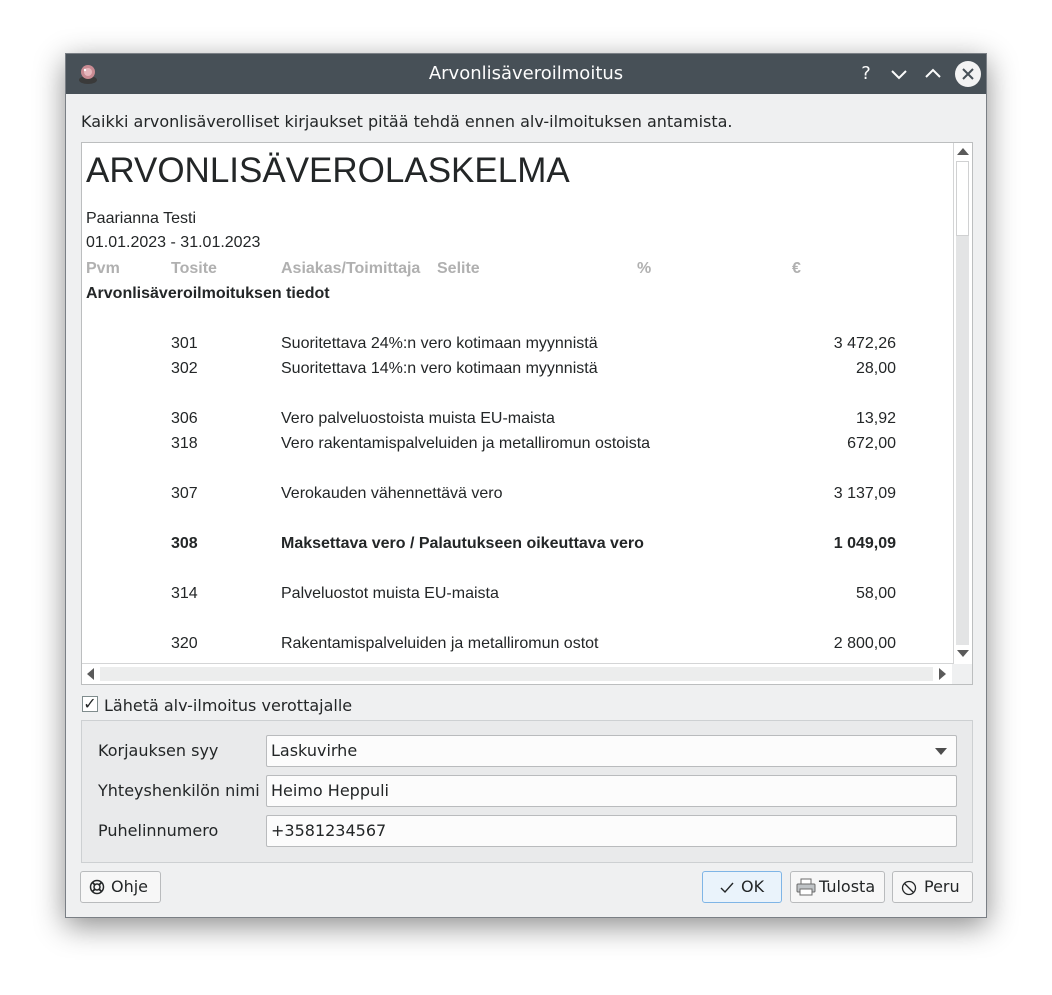 The width and height of the screenshot is (1052, 995). I want to click on row-amount: 3 137,09, so click(864, 493).